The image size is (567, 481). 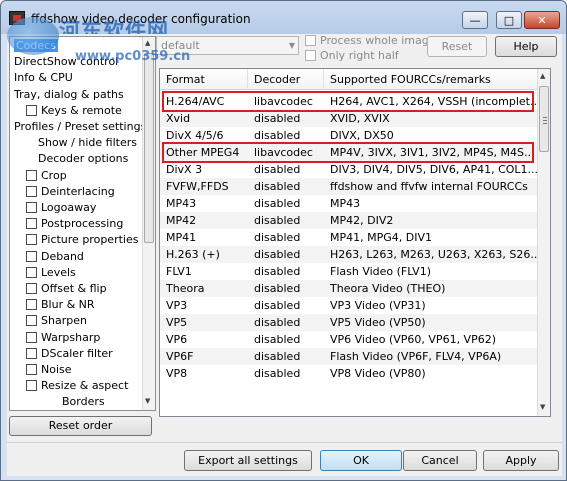 What do you see at coordinates (457, 46) in the screenshot?
I see `reset-button: Reset` at bounding box center [457, 46].